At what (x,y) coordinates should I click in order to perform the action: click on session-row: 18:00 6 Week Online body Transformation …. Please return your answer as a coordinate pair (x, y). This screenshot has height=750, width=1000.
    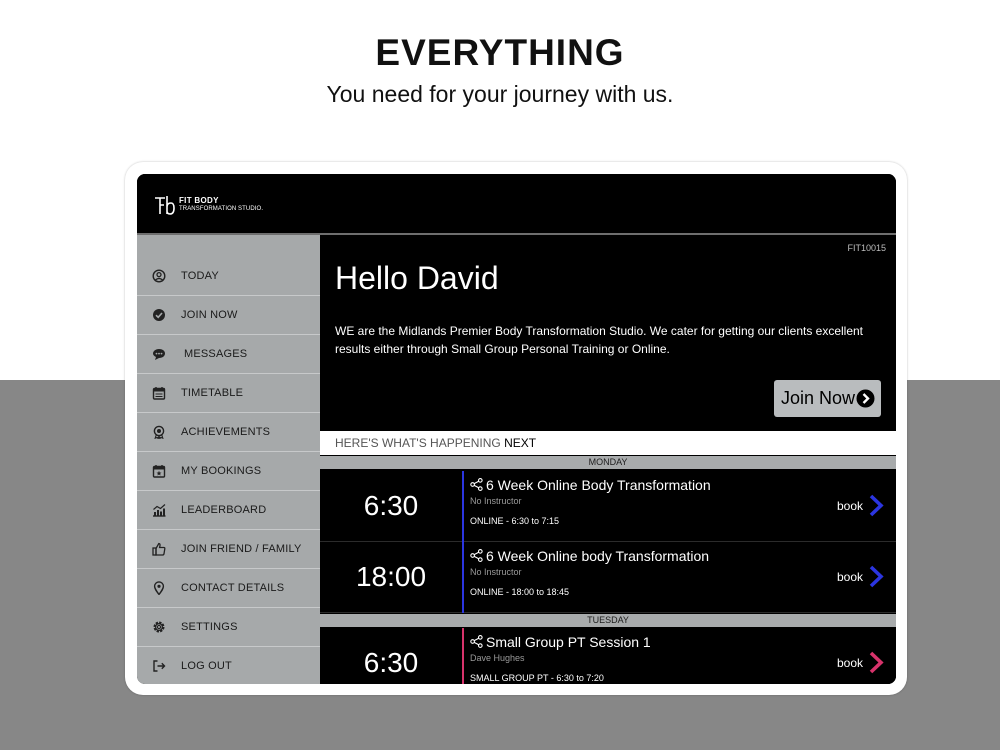
    Looking at the image, I should click on (608, 577).